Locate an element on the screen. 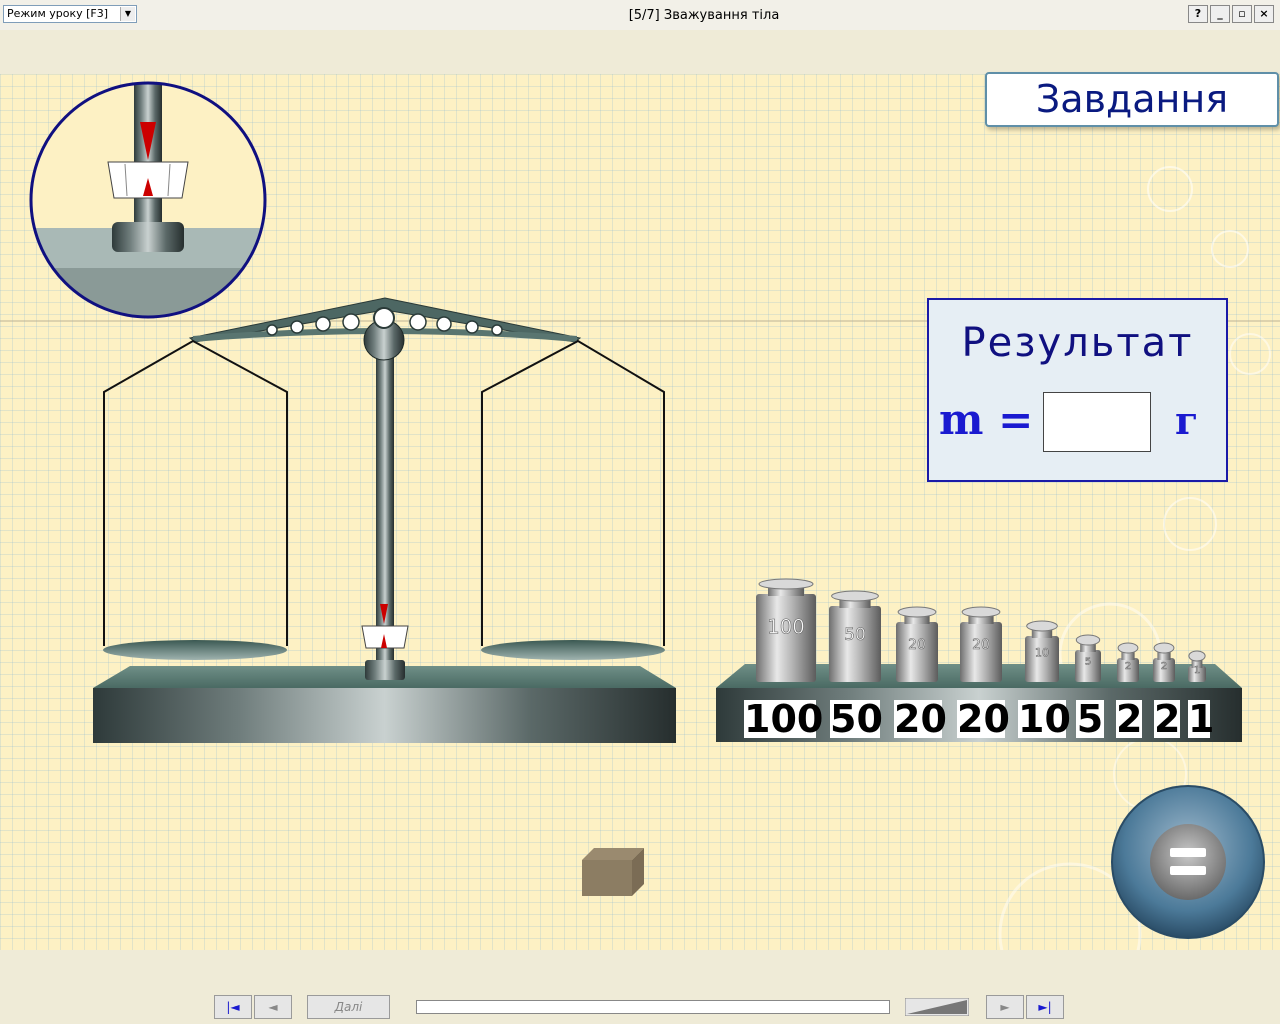 The width and height of the screenshot is (1280, 1024). skip-forward-icon: ►| is located at coordinates (1045, 1007).